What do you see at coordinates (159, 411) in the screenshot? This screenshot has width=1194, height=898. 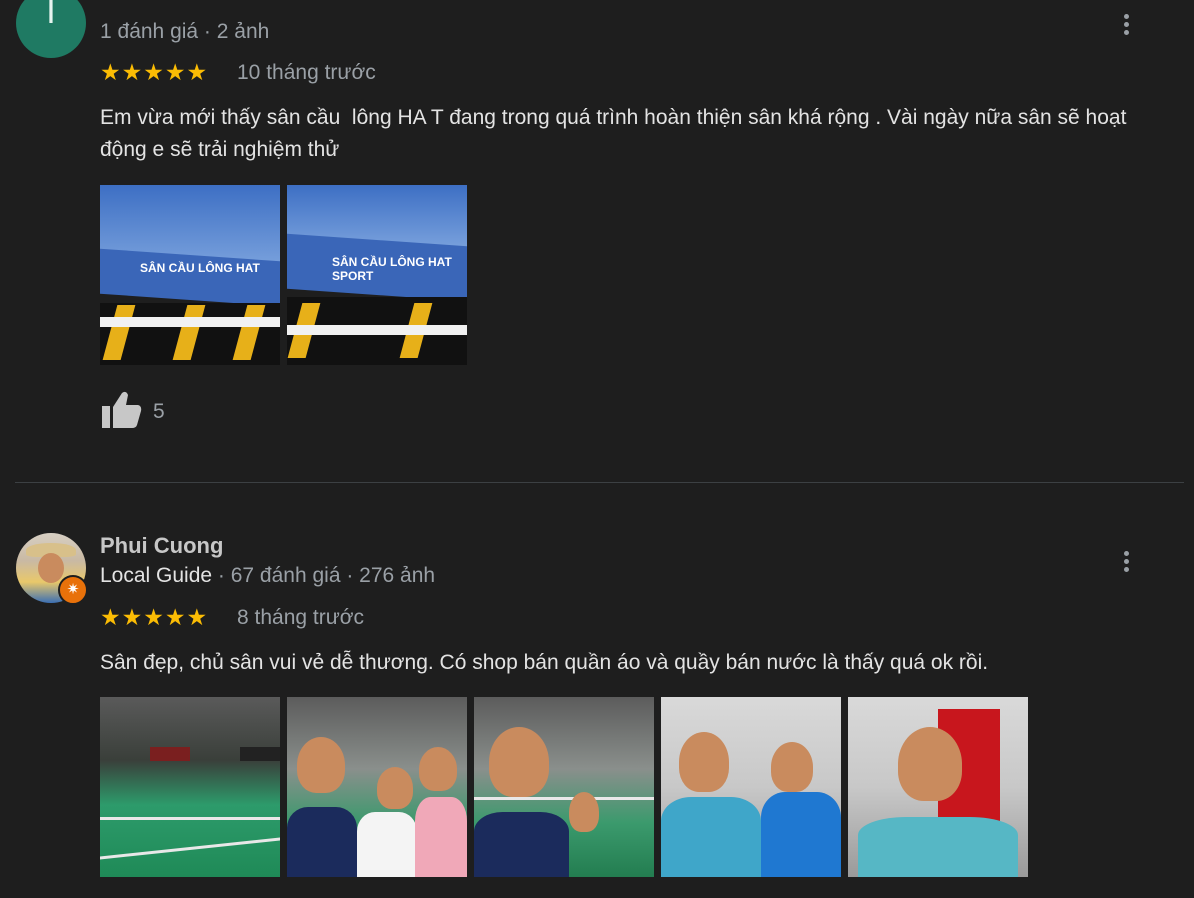 I see `like-count: 5` at bounding box center [159, 411].